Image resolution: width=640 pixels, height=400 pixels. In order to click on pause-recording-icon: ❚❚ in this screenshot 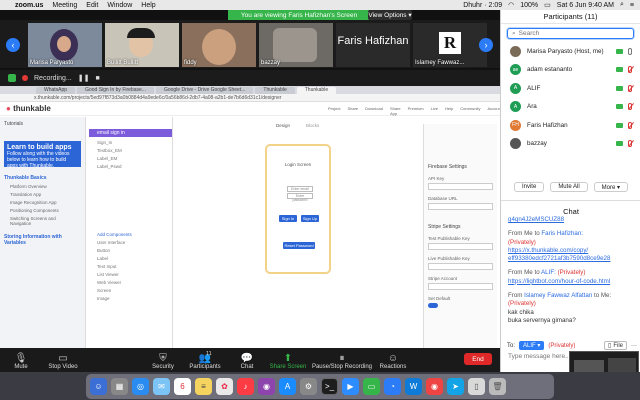, I will do `click(84, 78)`.